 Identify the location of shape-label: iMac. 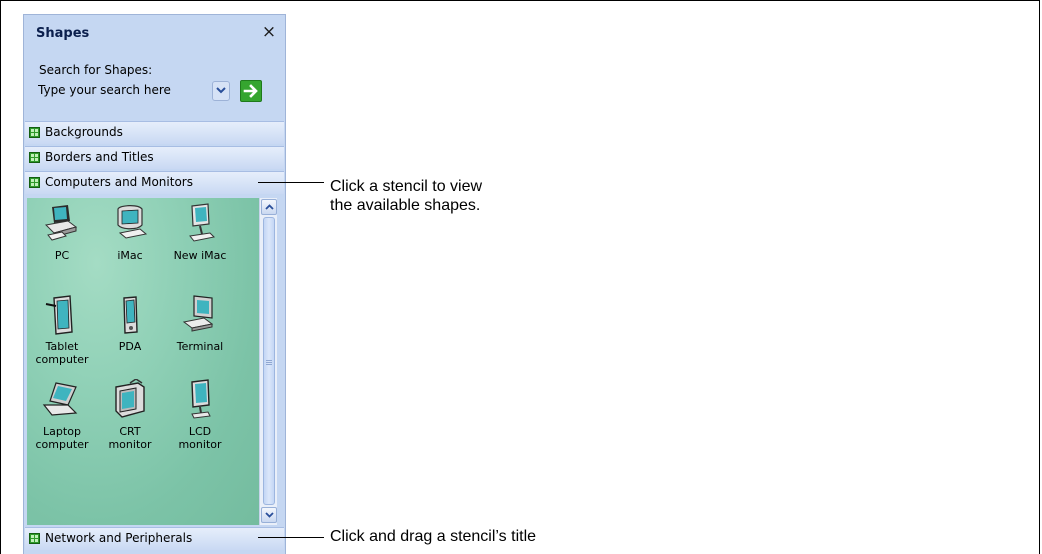
(130, 255).